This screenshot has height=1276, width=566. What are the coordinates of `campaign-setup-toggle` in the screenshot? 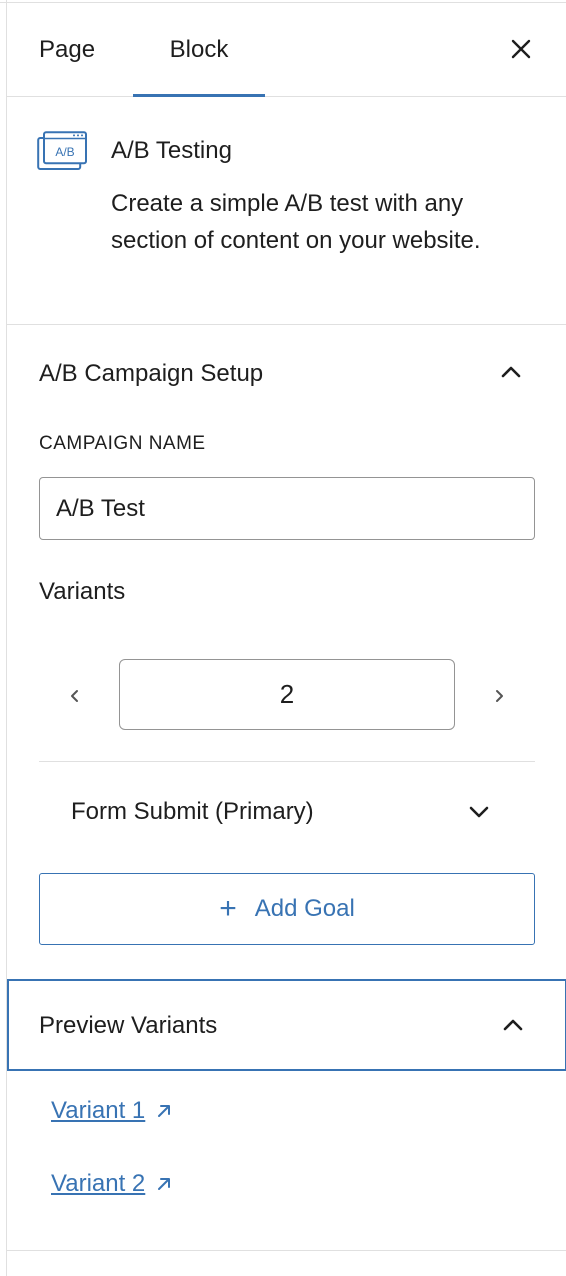 It's located at (511, 372).